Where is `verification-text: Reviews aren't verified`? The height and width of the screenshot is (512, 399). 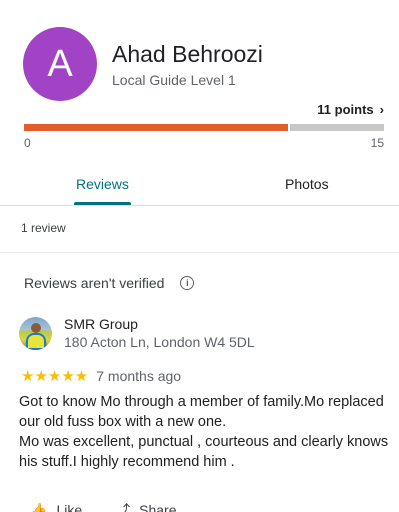 verification-text: Reviews aren't verified is located at coordinates (94, 283).